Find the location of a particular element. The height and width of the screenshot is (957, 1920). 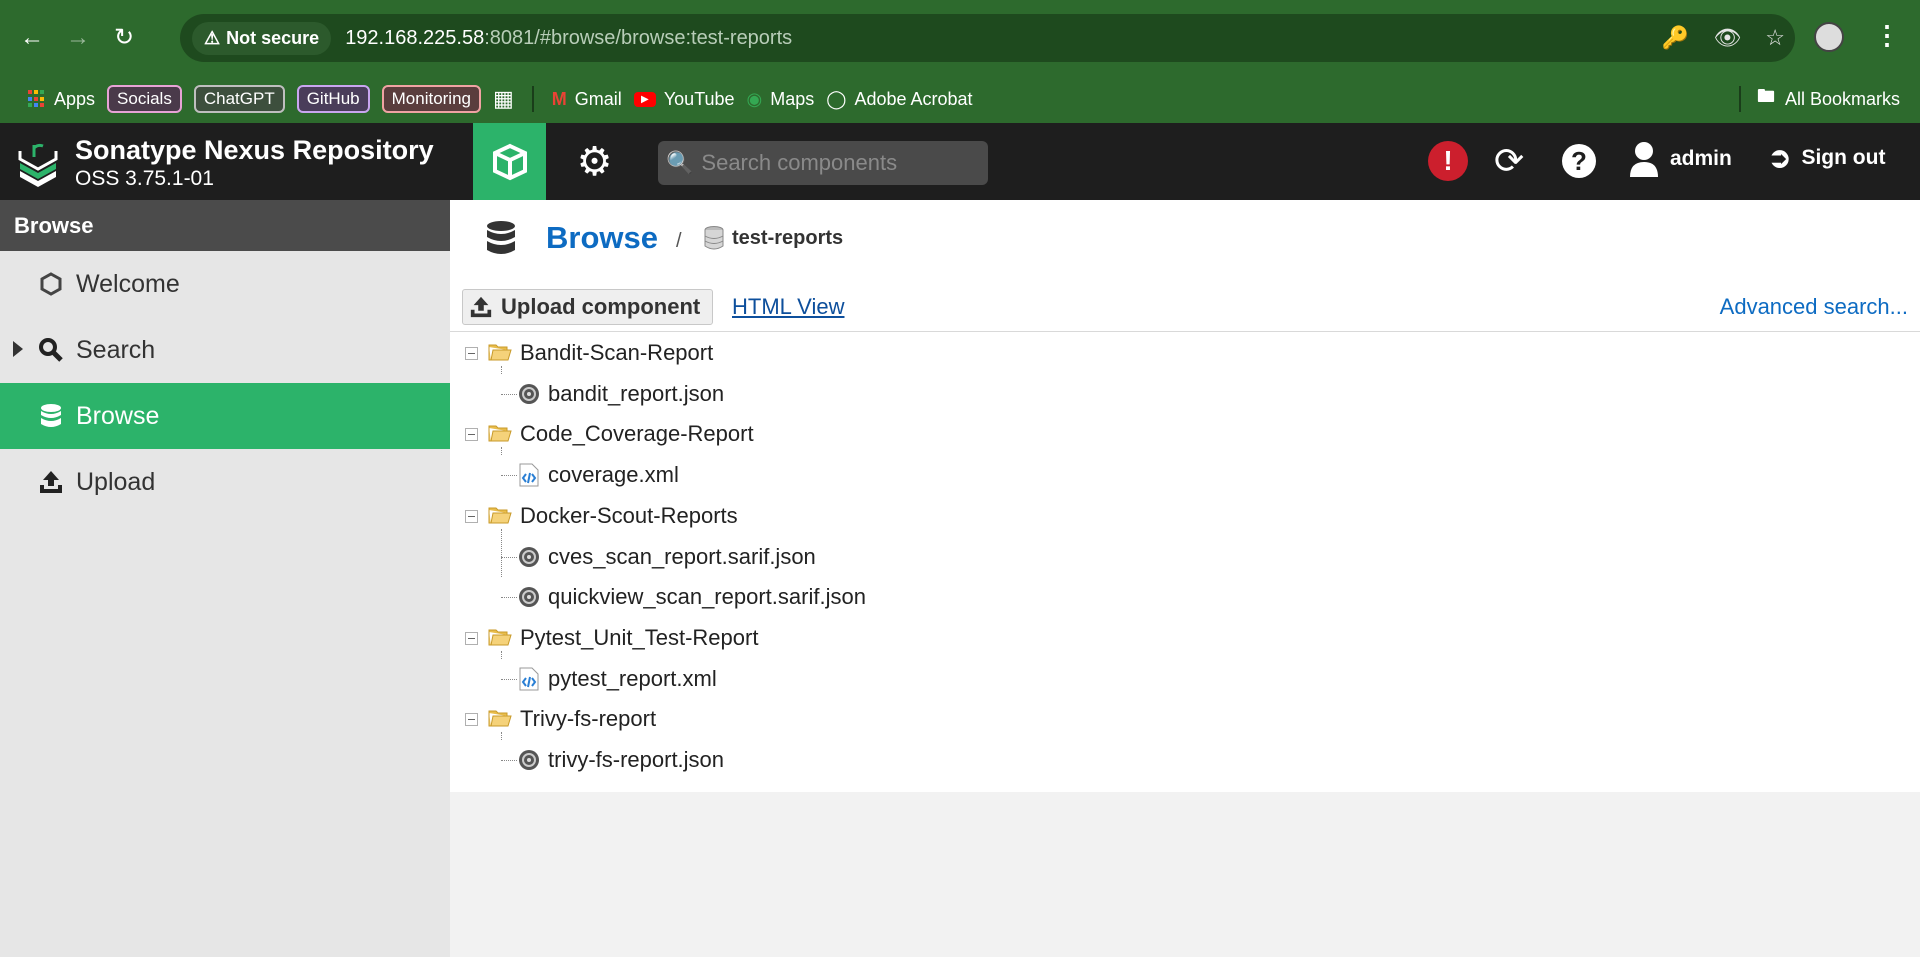

key-icon: 🔑 is located at coordinates (1675, 38).